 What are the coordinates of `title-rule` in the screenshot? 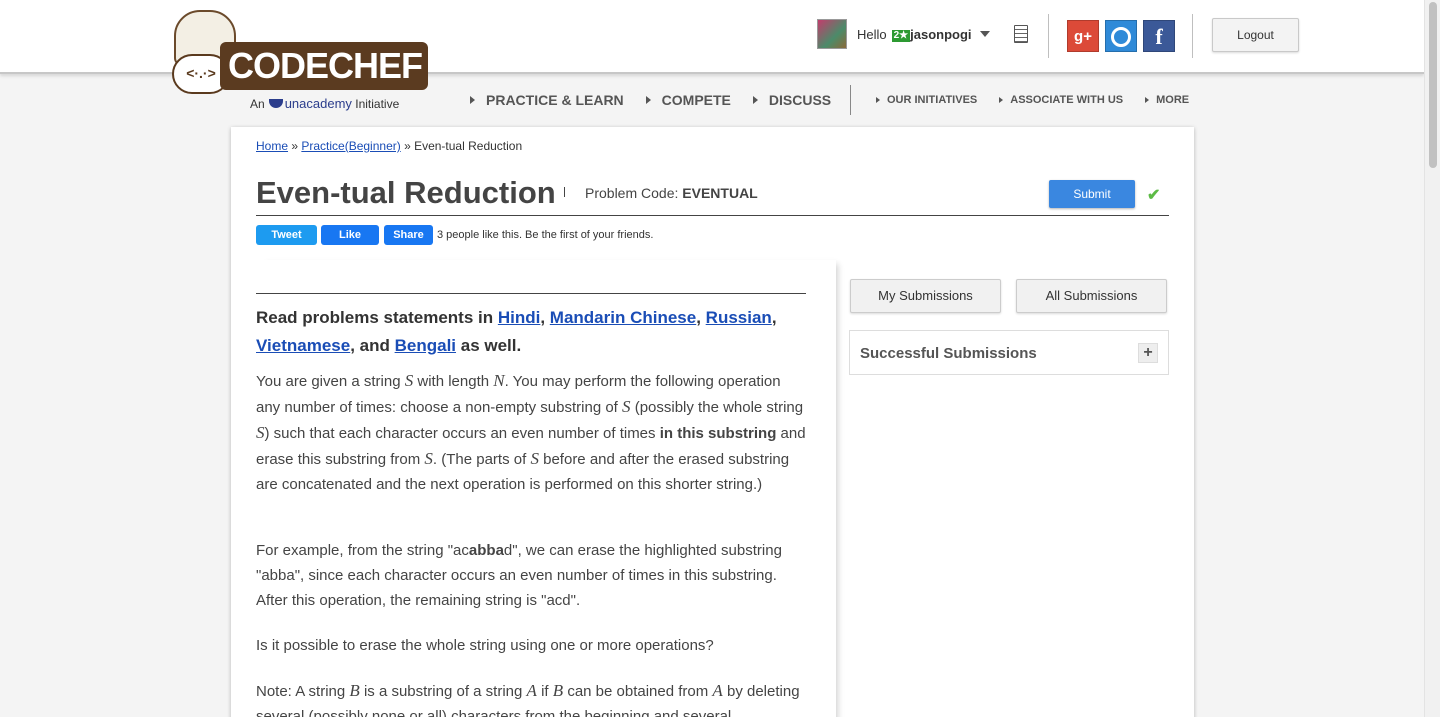 It's located at (712, 215).